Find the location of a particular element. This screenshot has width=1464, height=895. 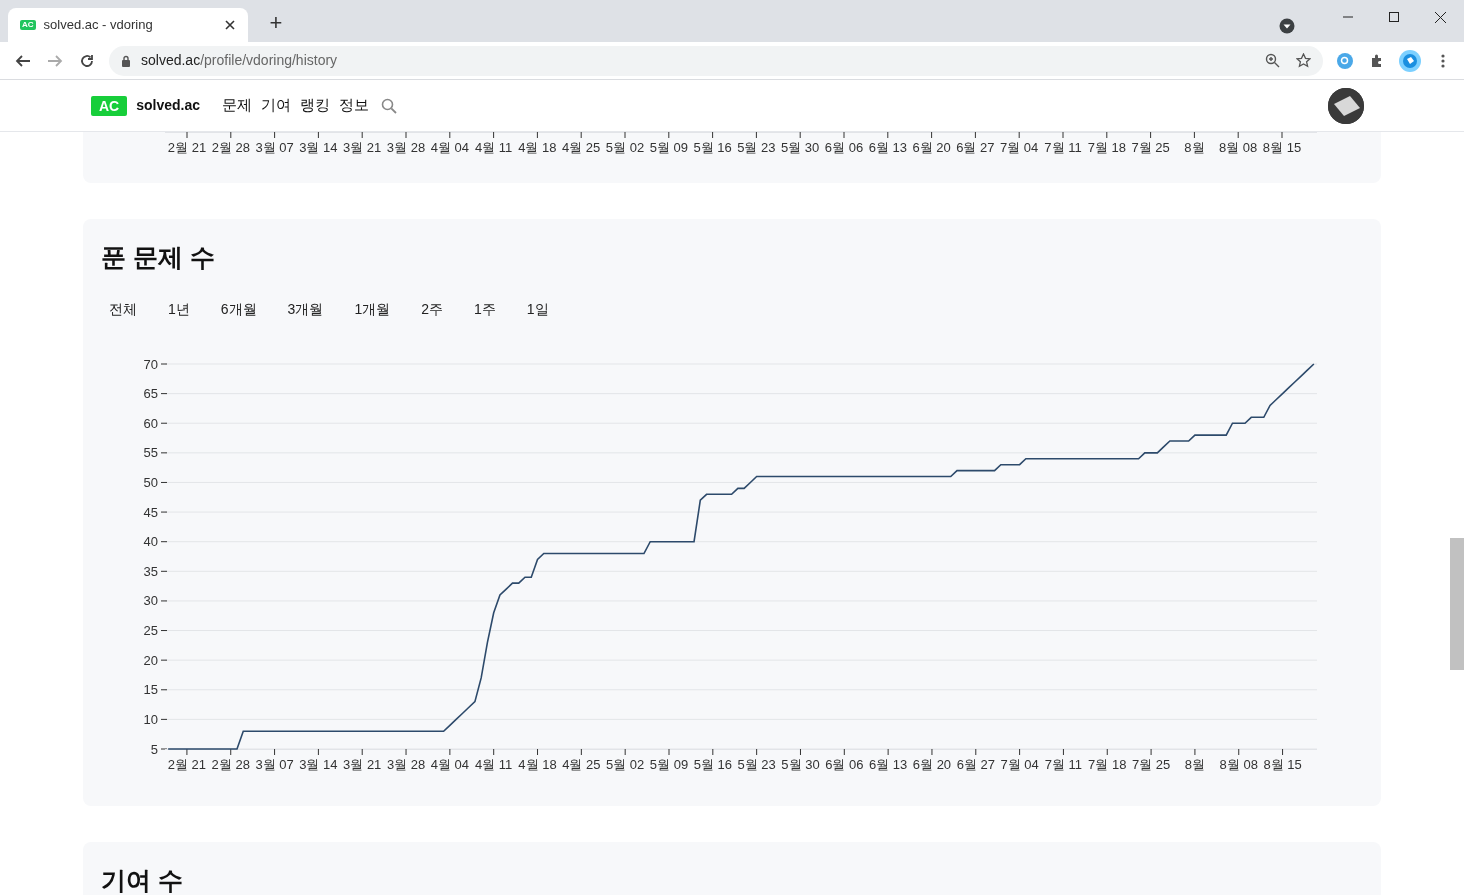

scrollbar-thumb is located at coordinates (1457, 604).